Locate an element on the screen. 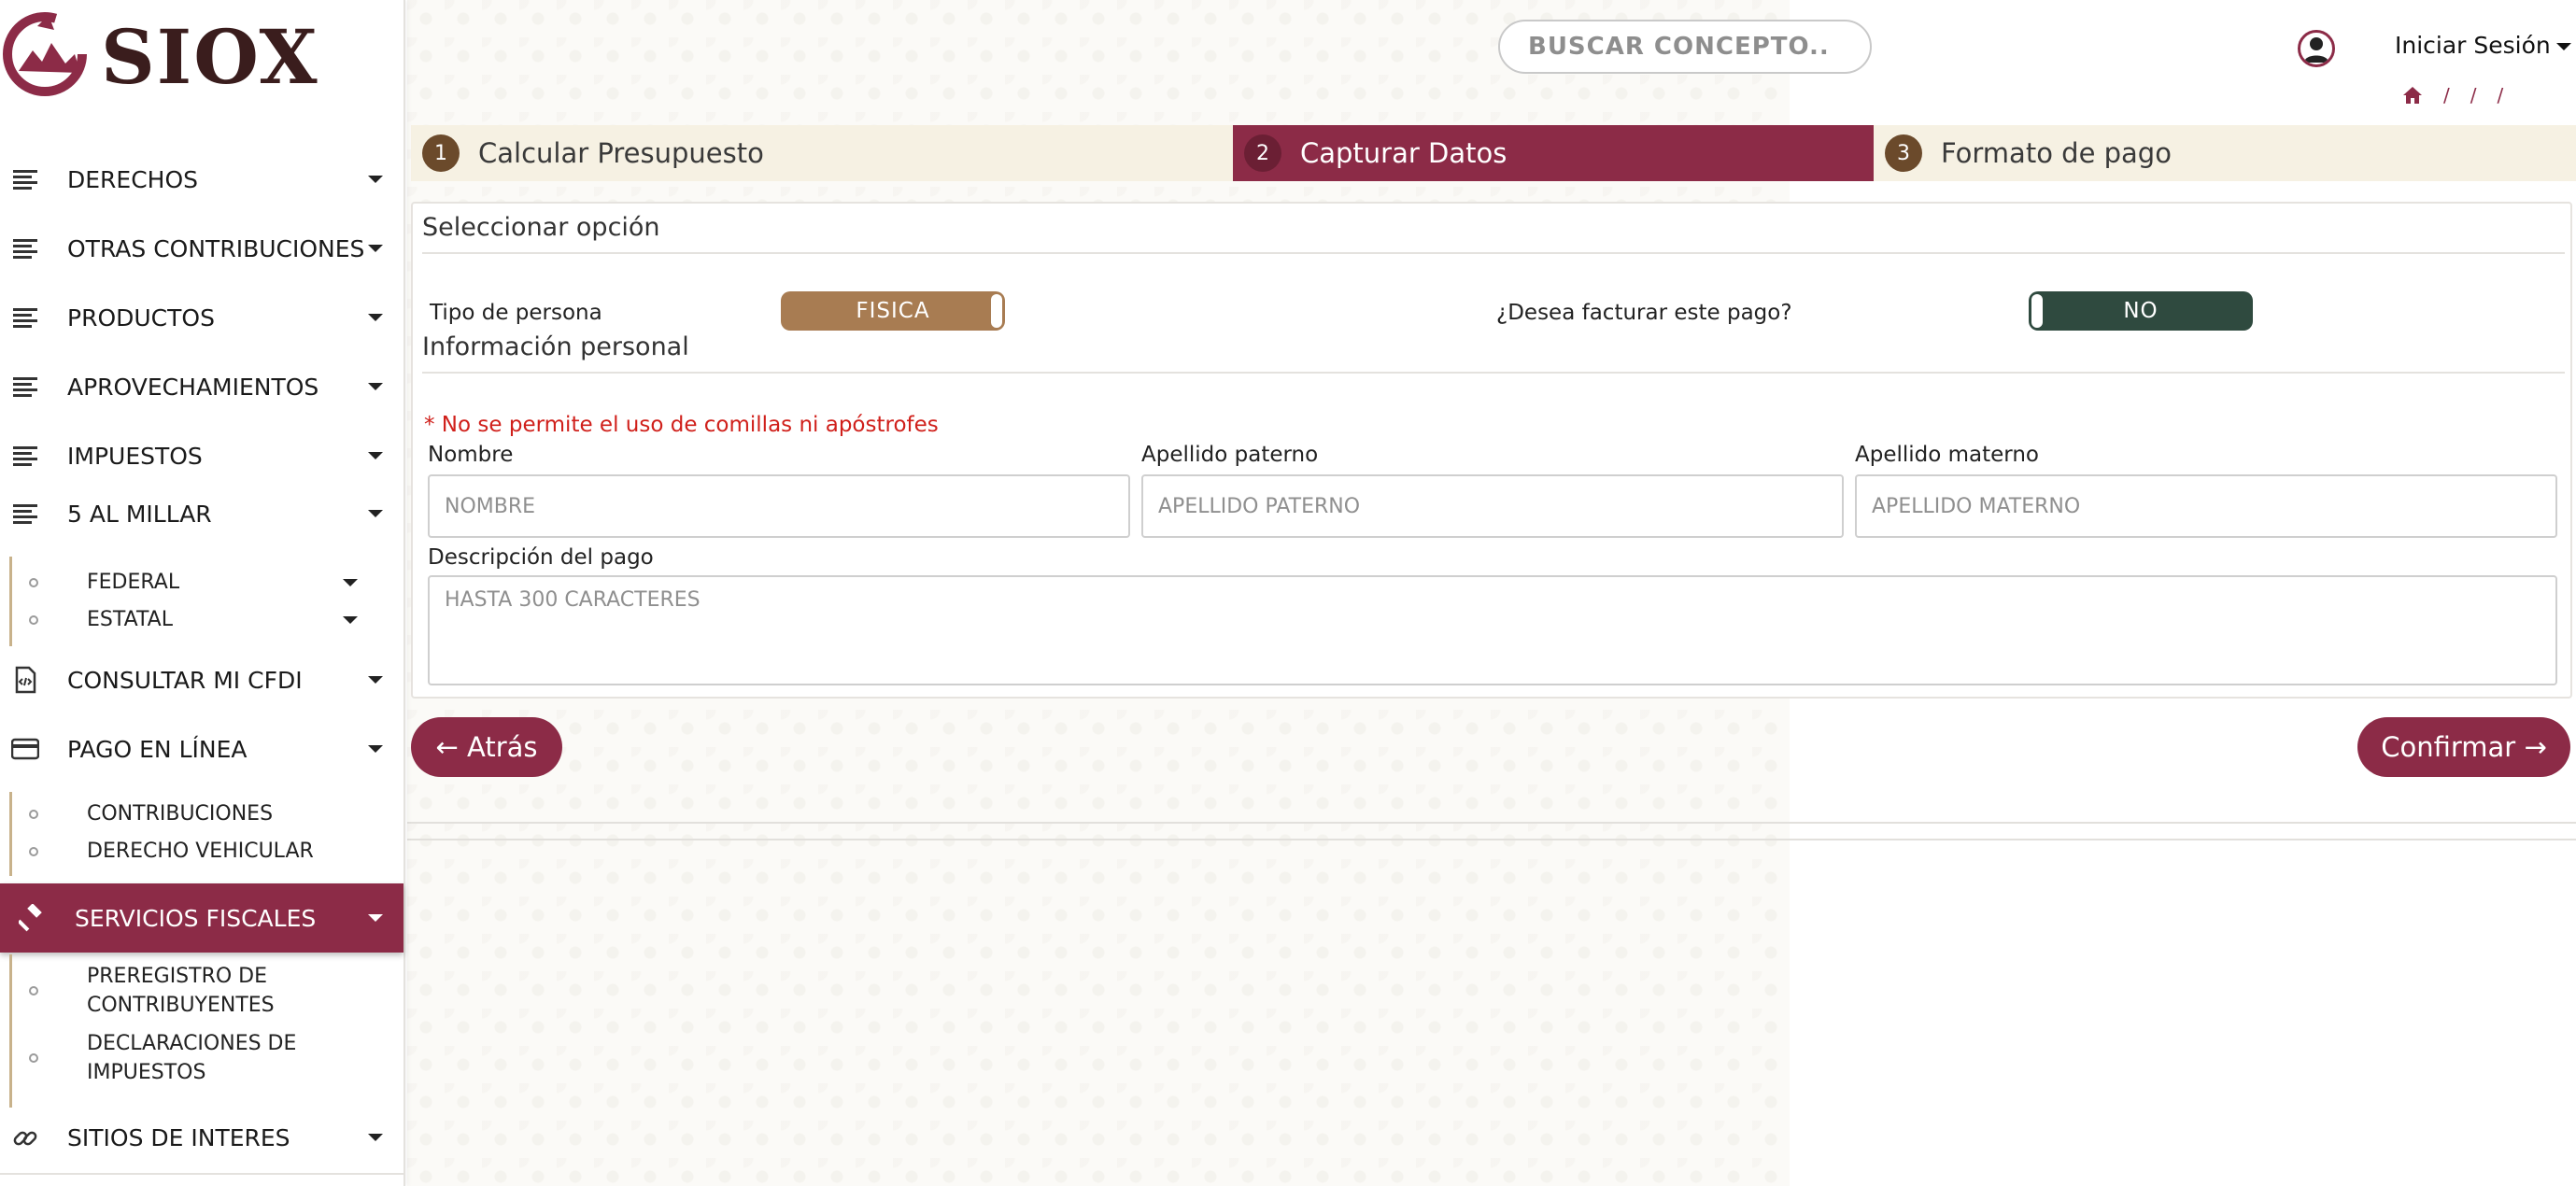 The width and height of the screenshot is (2576, 1186). link-icon is located at coordinates (25, 1139).